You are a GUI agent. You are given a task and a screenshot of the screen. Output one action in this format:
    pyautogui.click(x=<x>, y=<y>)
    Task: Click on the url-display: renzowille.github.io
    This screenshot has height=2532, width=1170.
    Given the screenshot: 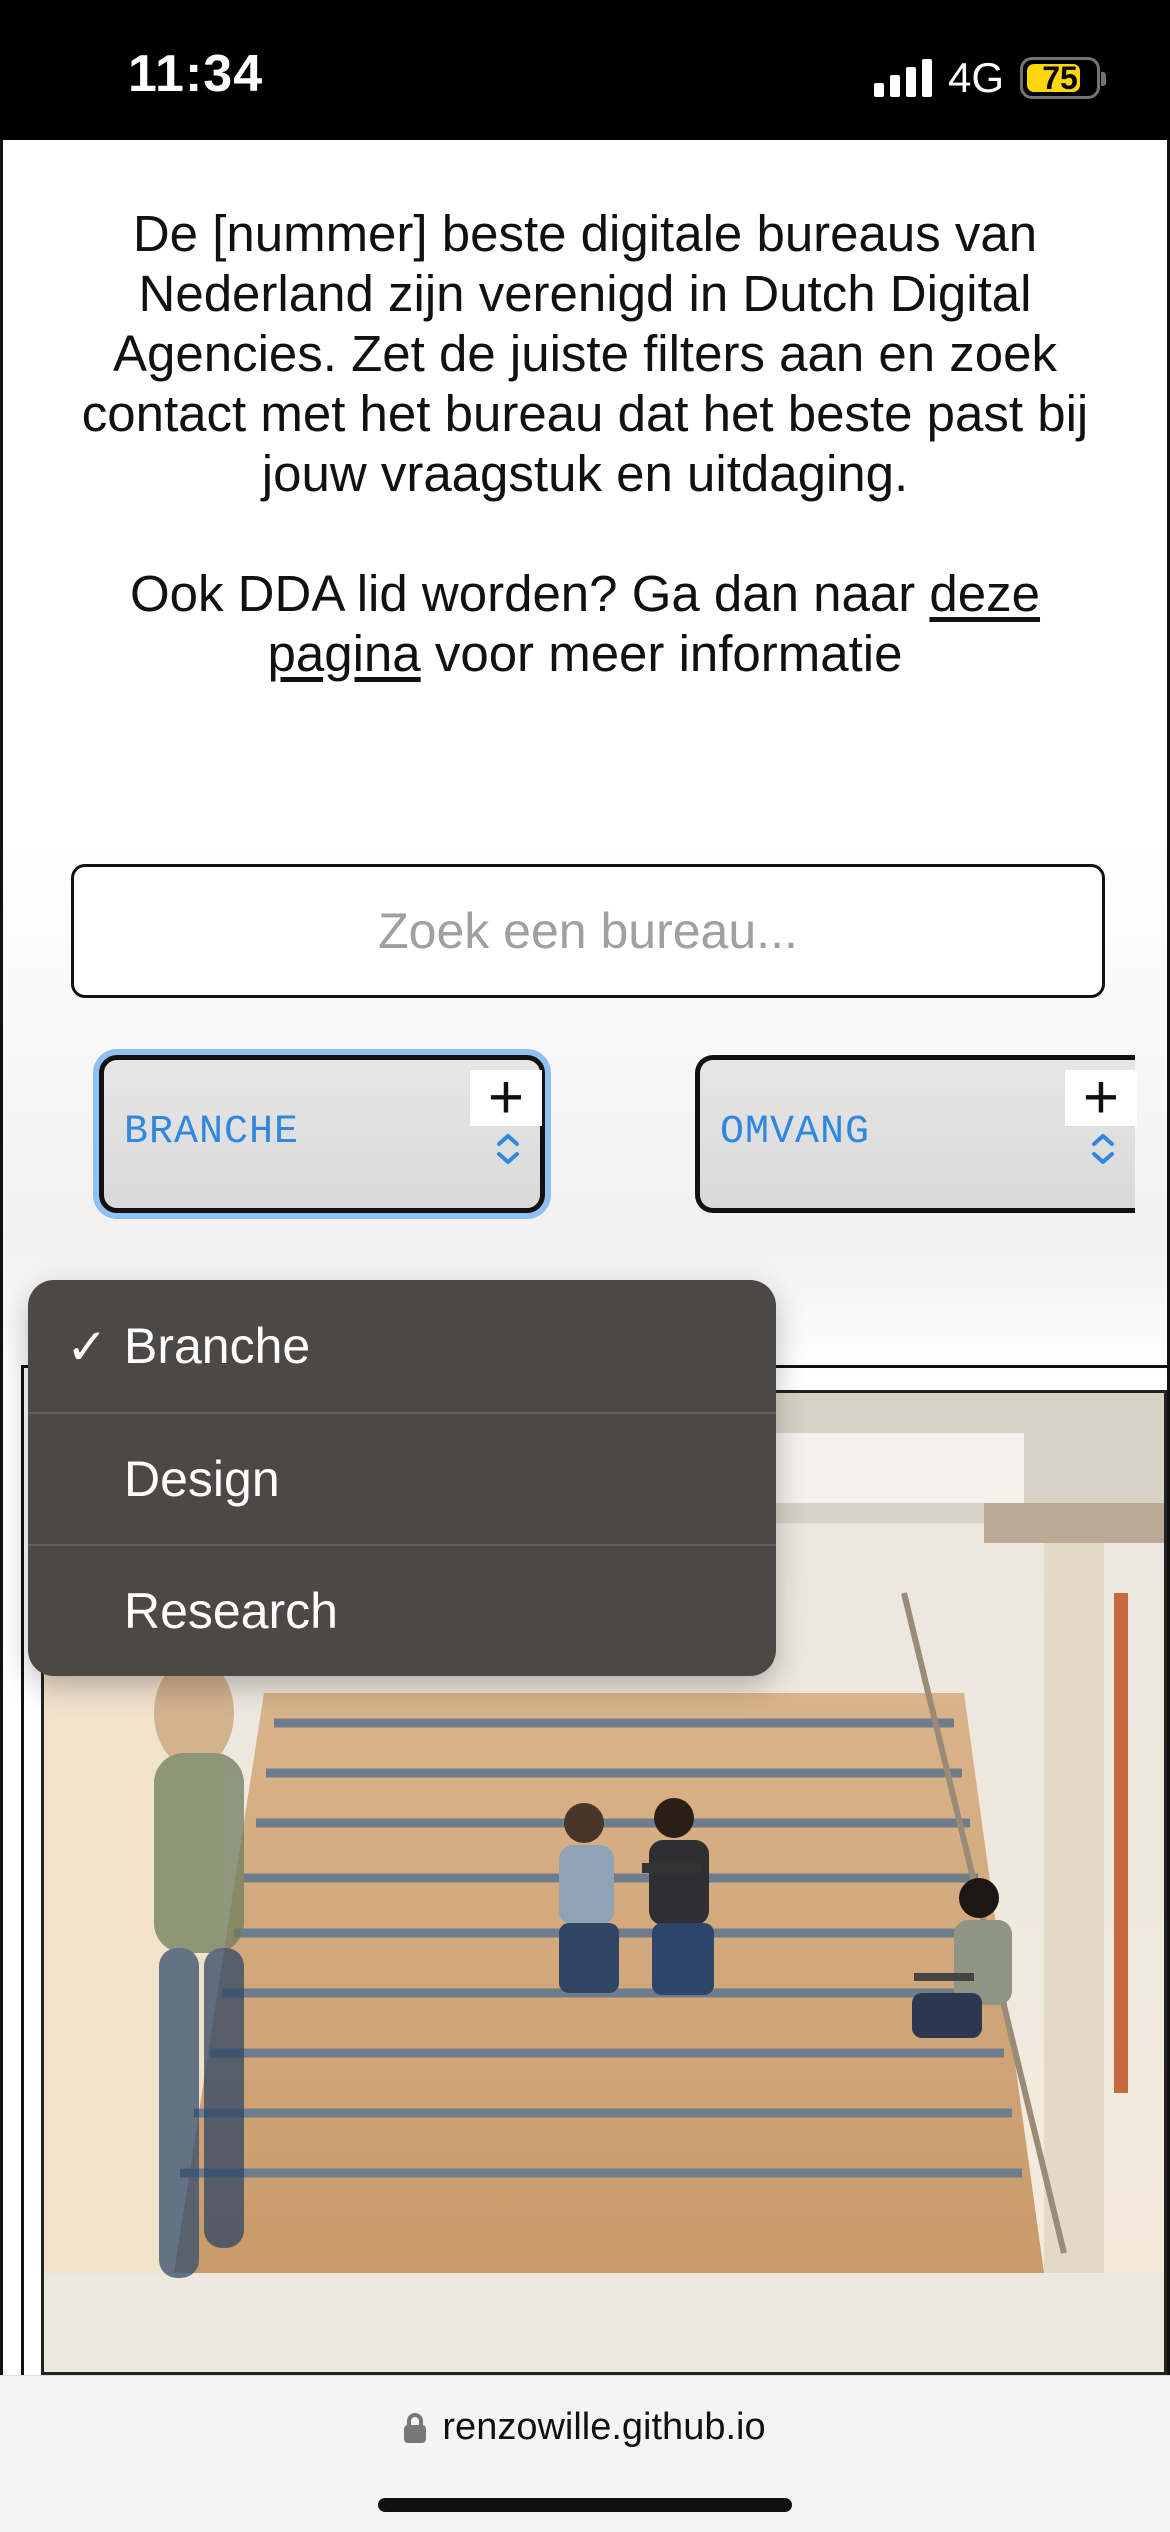 What is the action you would take?
    pyautogui.click(x=585, y=2427)
    